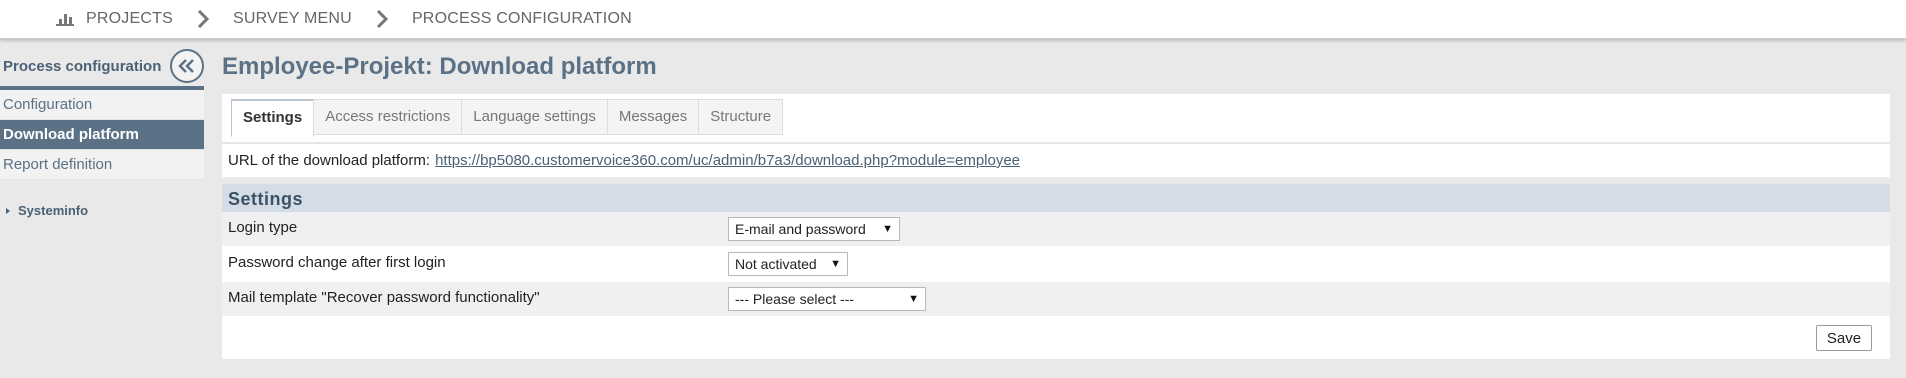 The image size is (1906, 378). Describe the element at coordinates (292, 19) in the screenshot. I see `breadcrumb-survey-menu: SURVEY MENU` at that location.